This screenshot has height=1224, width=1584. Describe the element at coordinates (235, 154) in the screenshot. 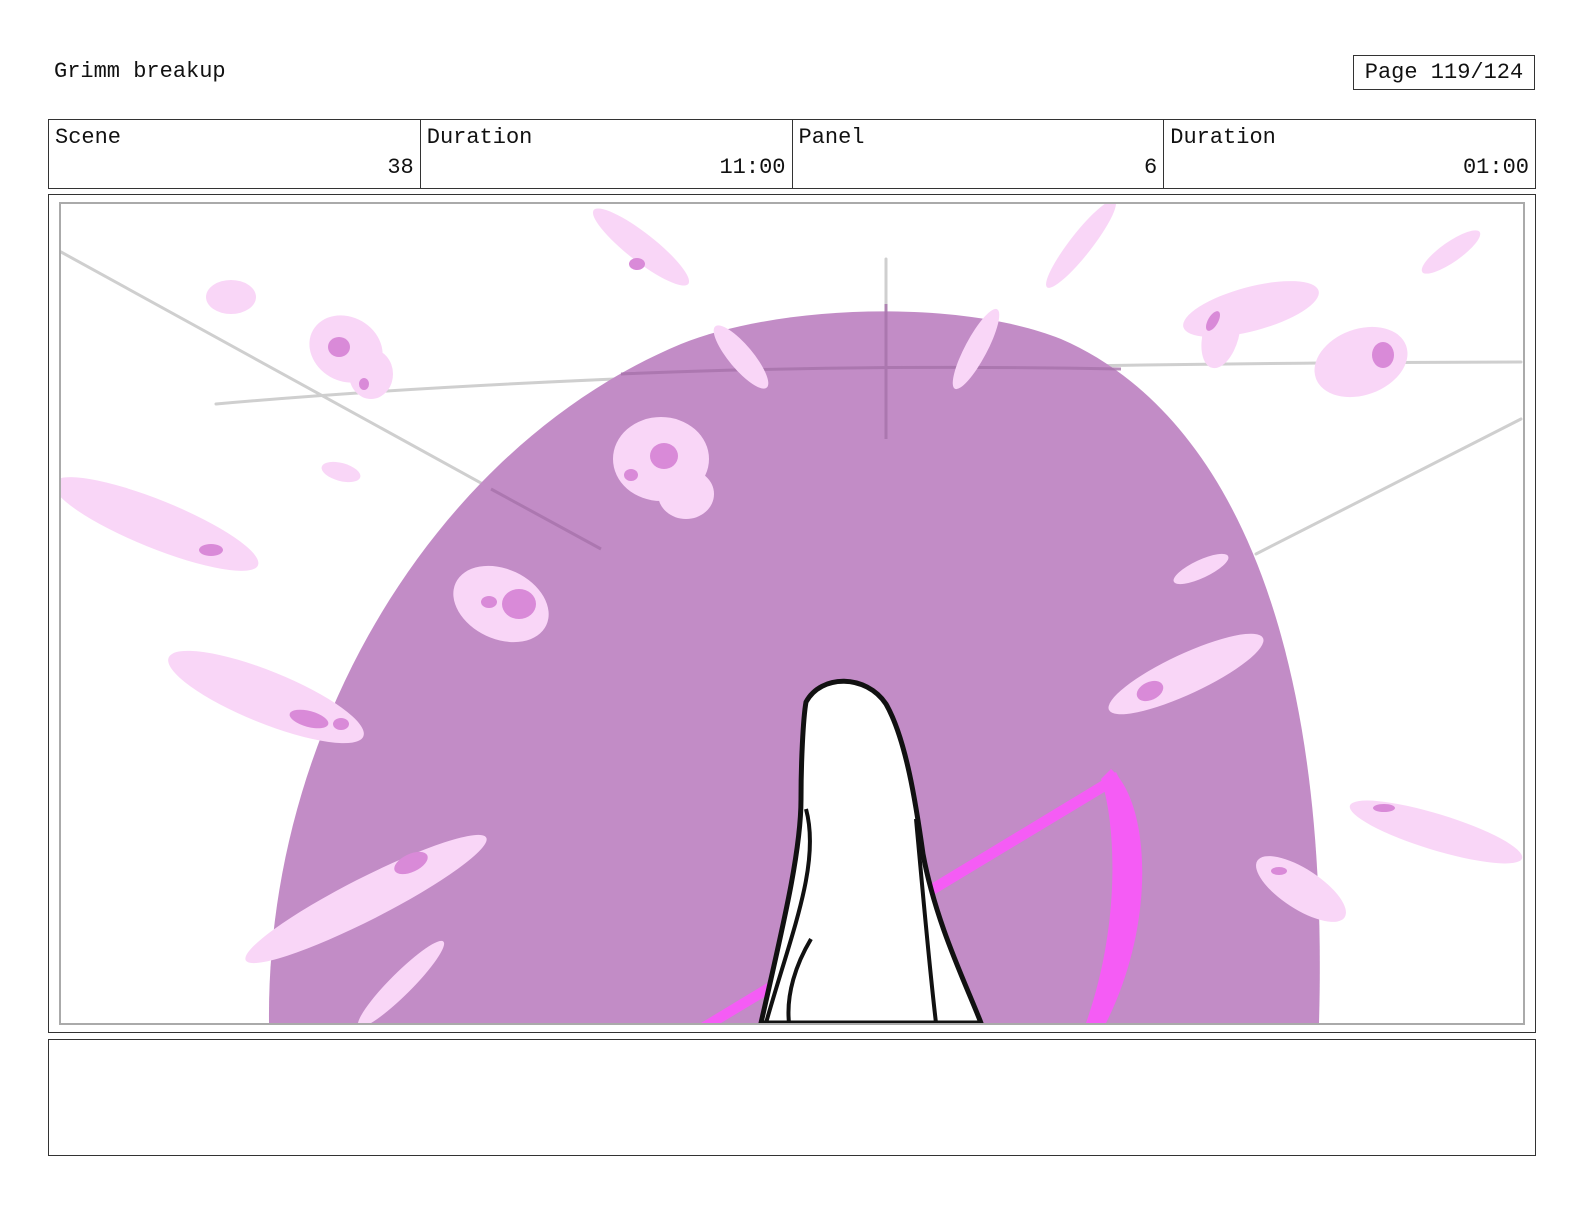

I see `scene-cell: Scene 38` at that location.